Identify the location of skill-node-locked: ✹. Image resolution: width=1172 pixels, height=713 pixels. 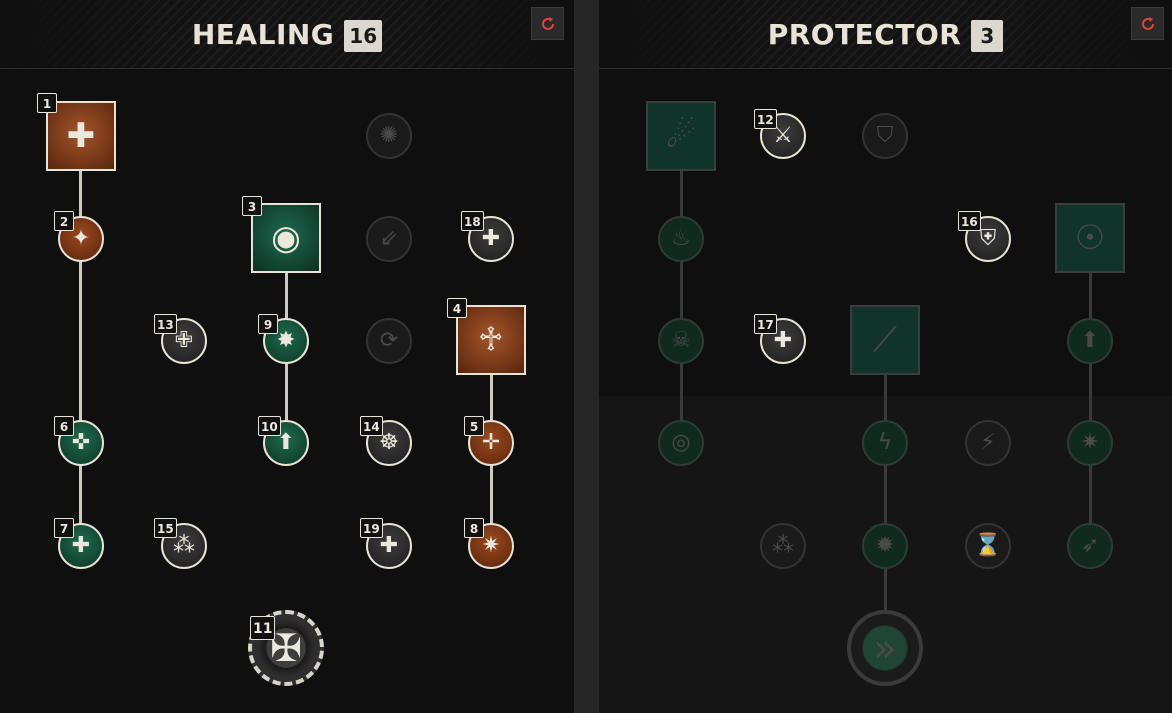
(885, 546).